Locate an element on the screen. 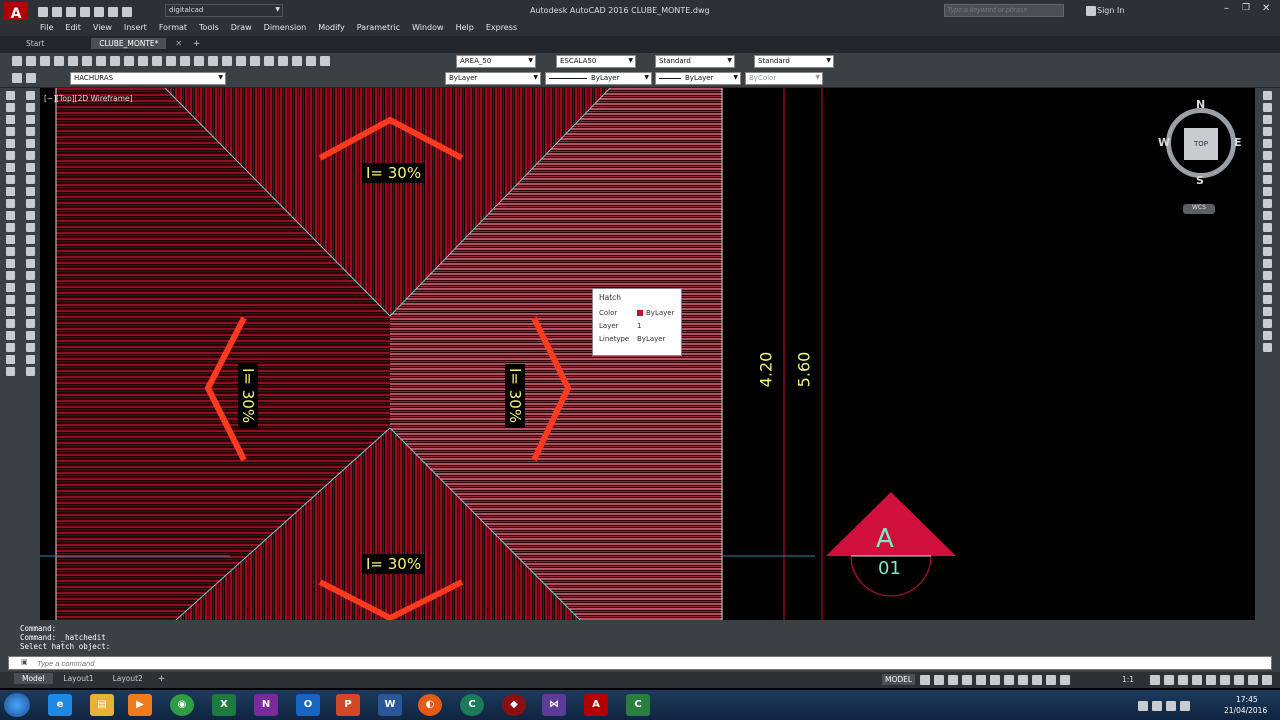 The height and width of the screenshot is (720, 1280). tool-preview-icon is located at coordinates (73, 61).